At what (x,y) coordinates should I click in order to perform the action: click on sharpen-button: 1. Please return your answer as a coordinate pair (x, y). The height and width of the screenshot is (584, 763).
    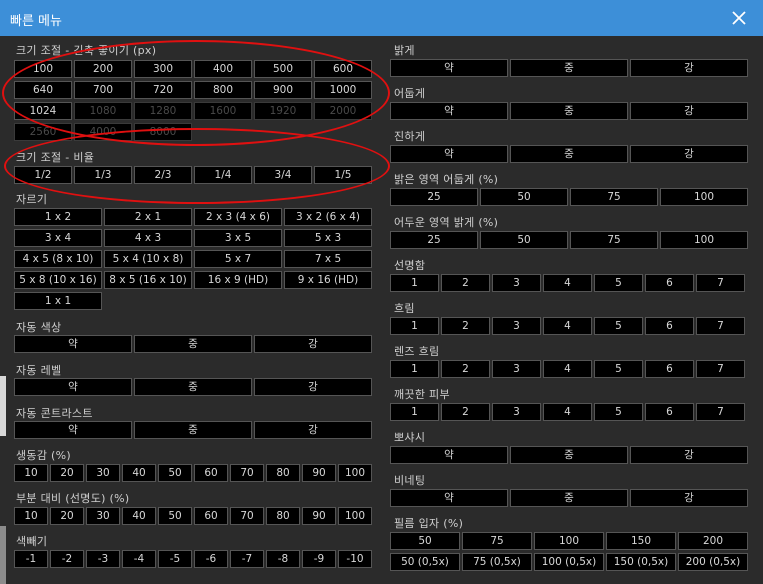
    Looking at the image, I should click on (414, 283).